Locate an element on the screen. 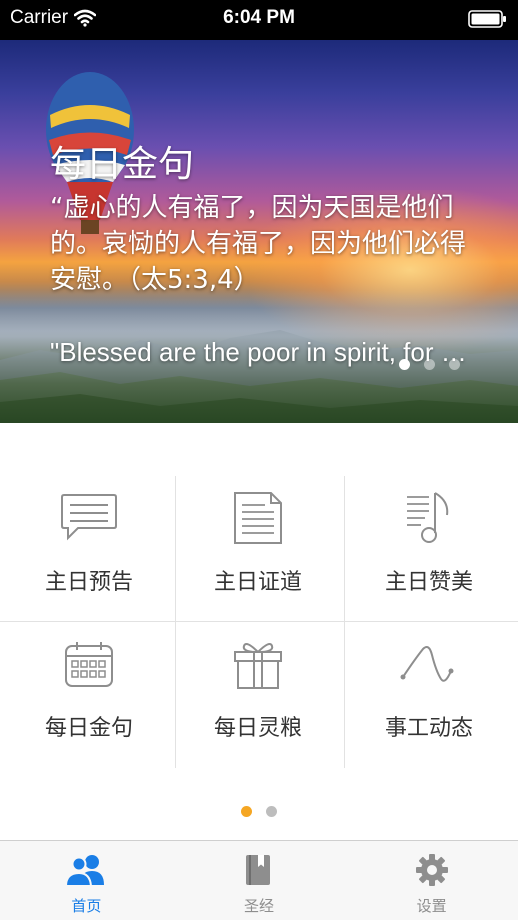 This screenshot has height=920, width=518. gift-icon is located at coordinates (258, 664).